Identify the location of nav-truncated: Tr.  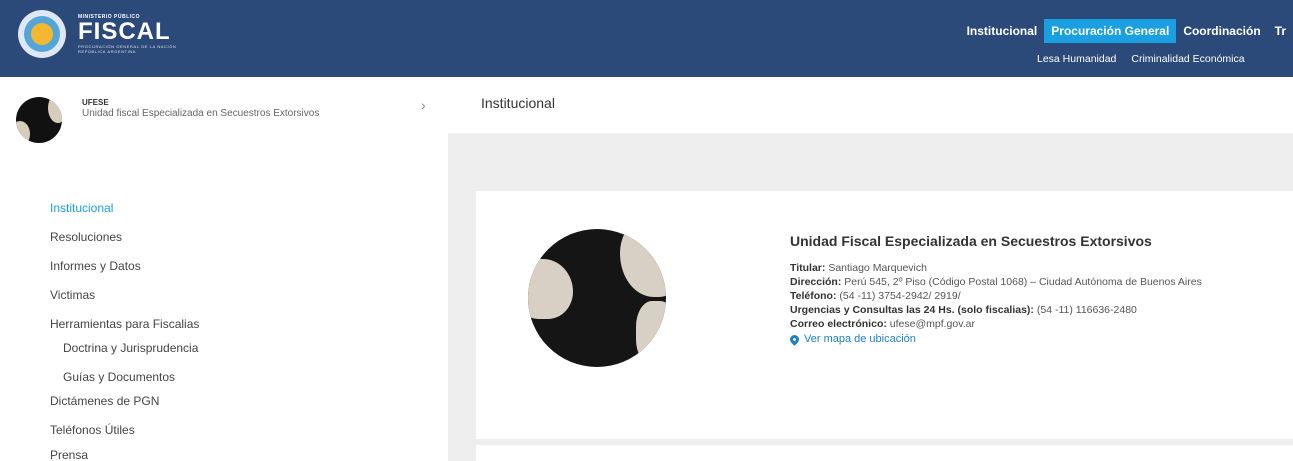
(1280, 31).